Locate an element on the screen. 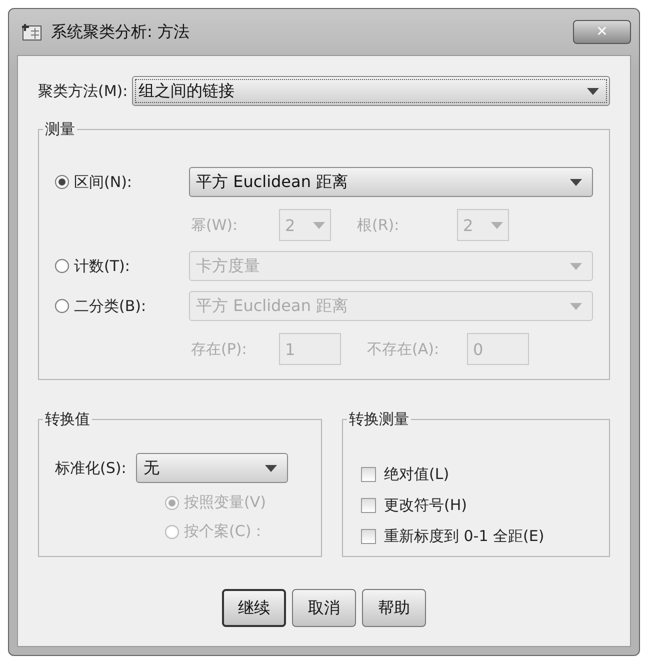 Image resolution: width=650 pixels, height=664 pixels. app-icon is located at coordinates (32, 32).